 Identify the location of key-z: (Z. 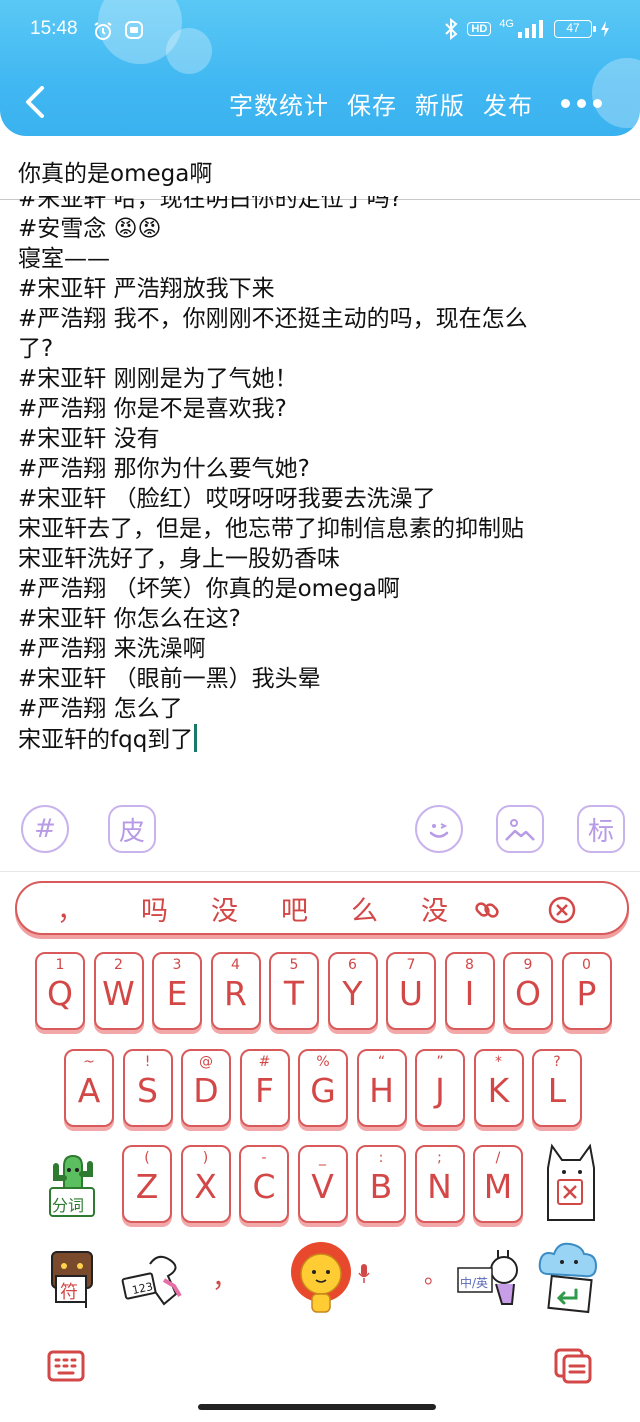
(147, 1184).